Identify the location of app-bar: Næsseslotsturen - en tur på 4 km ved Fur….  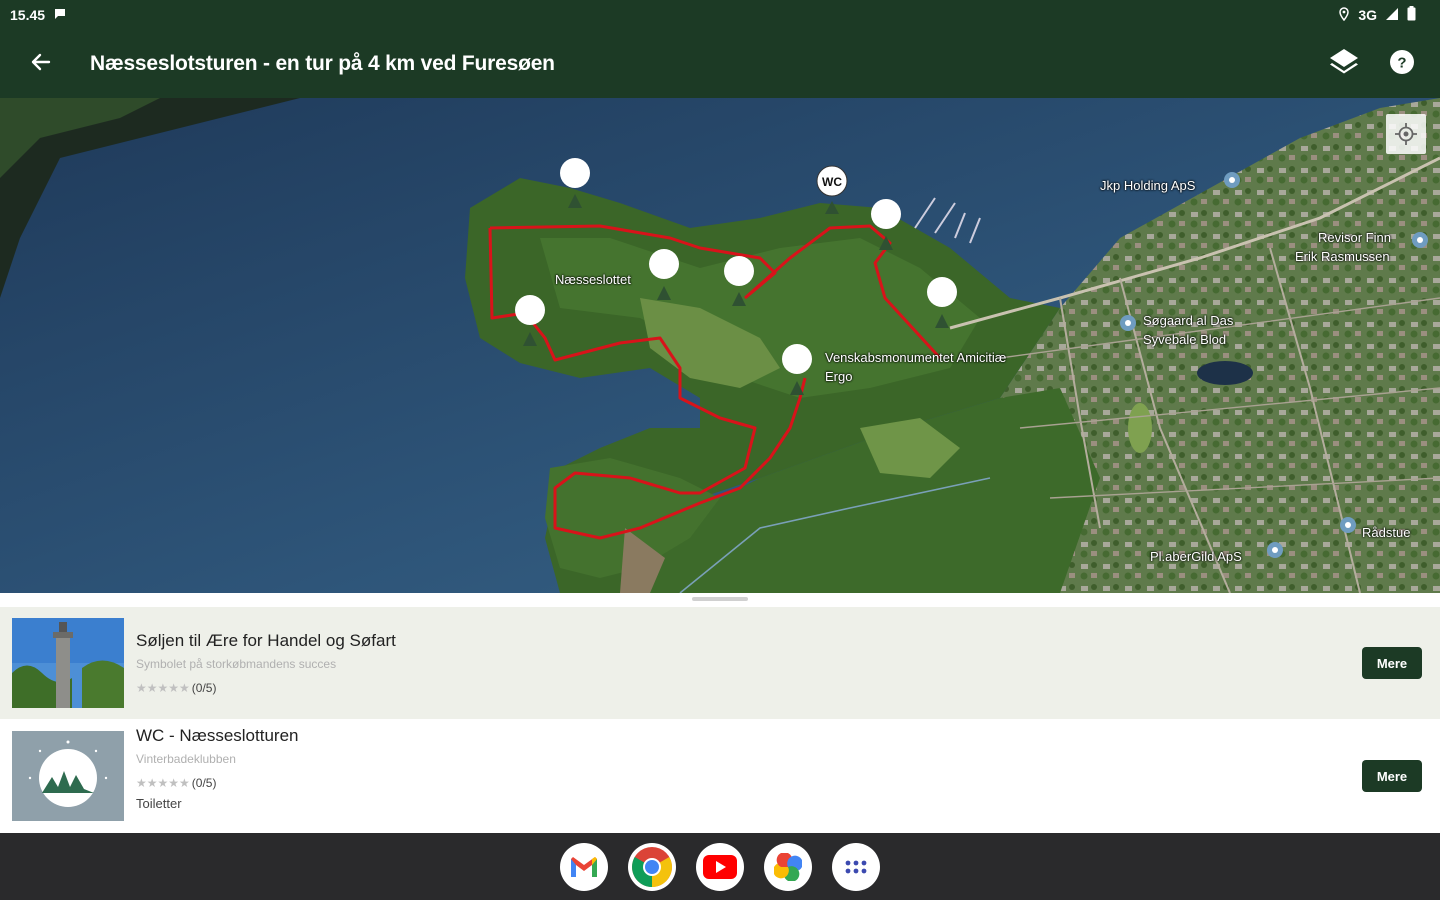
(720, 64).